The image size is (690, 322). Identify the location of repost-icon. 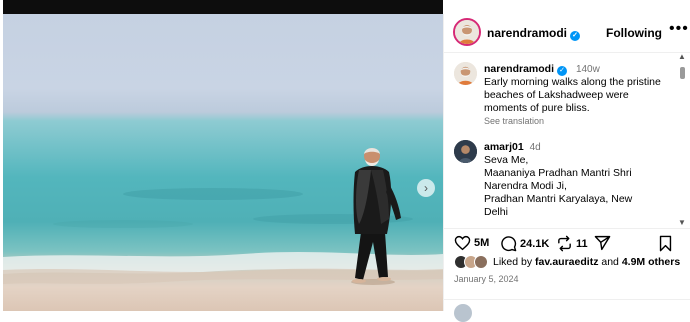
(564, 243).